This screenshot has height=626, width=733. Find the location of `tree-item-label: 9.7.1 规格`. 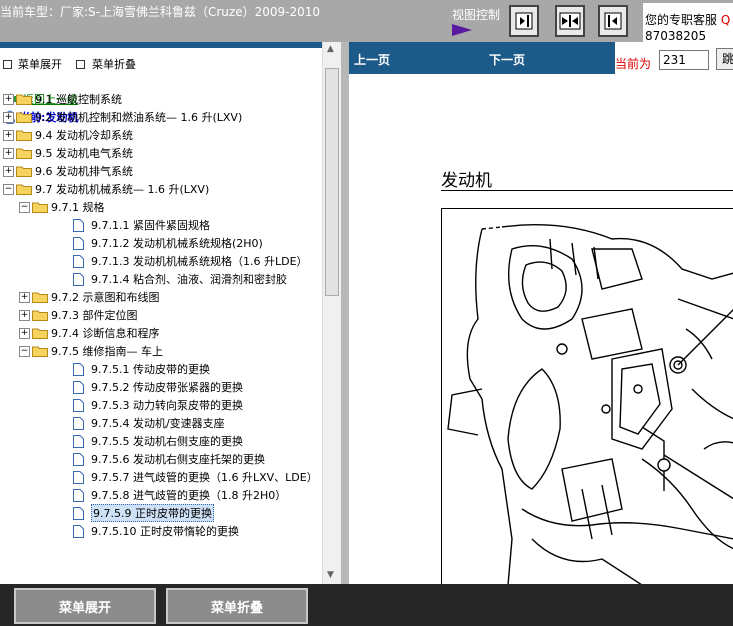

tree-item-label: 9.7.1 规格 is located at coordinates (78, 207).